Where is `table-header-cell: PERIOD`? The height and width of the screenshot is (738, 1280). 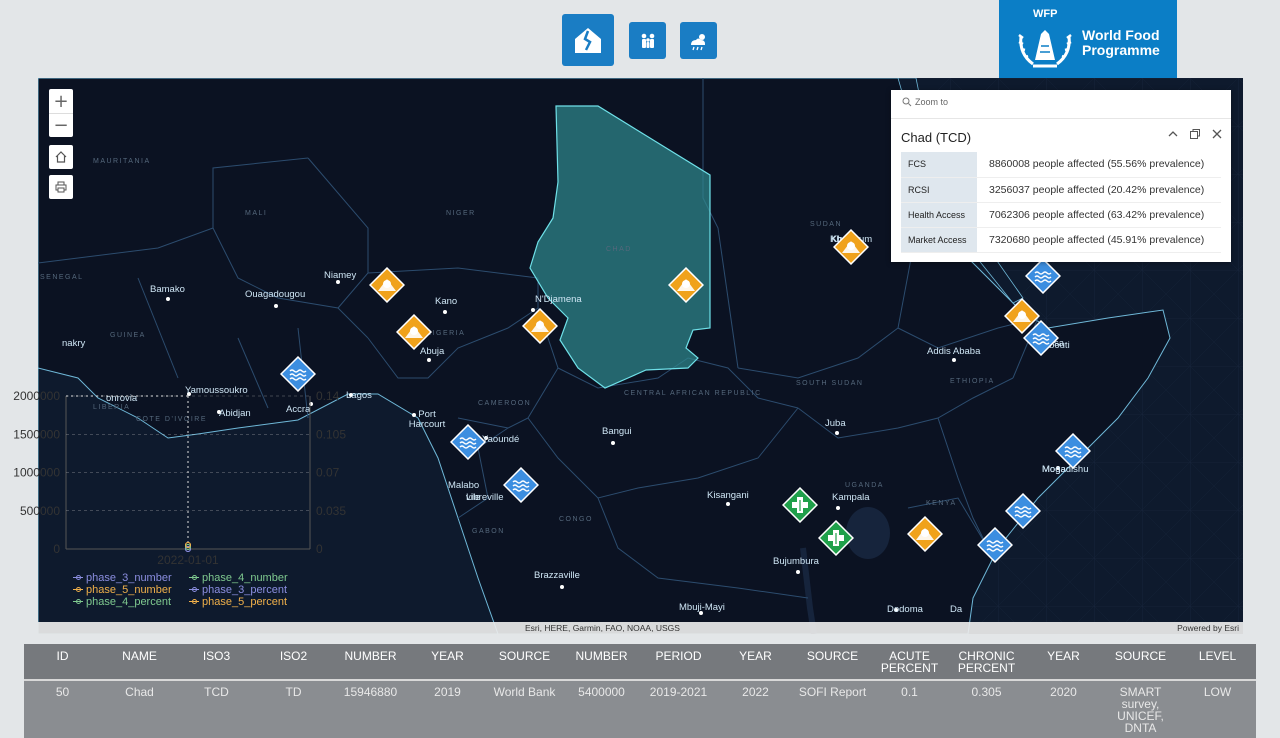 table-header-cell: PERIOD is located at coordinates (678, 662).